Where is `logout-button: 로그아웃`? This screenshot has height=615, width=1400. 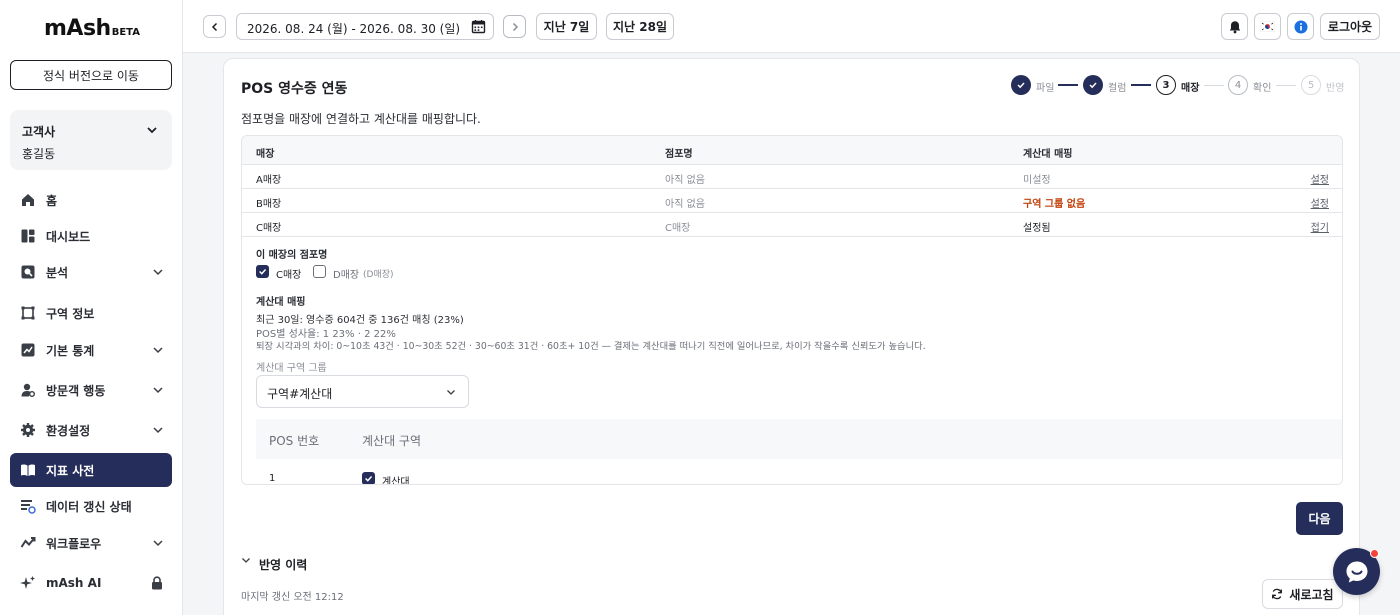
logout-button: 로그아웃 is located at coordinates (1350, 26).